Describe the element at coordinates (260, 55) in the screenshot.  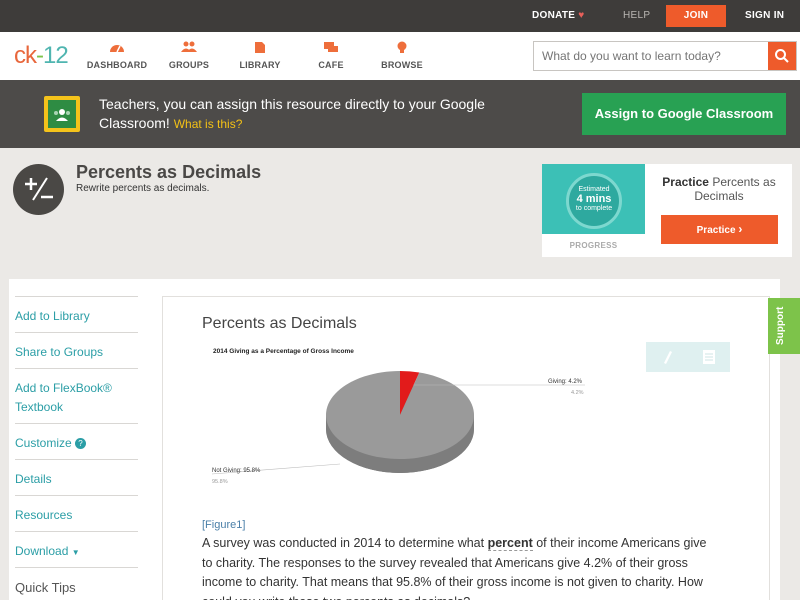
I see `nav-library: LIBRARY` at that location.